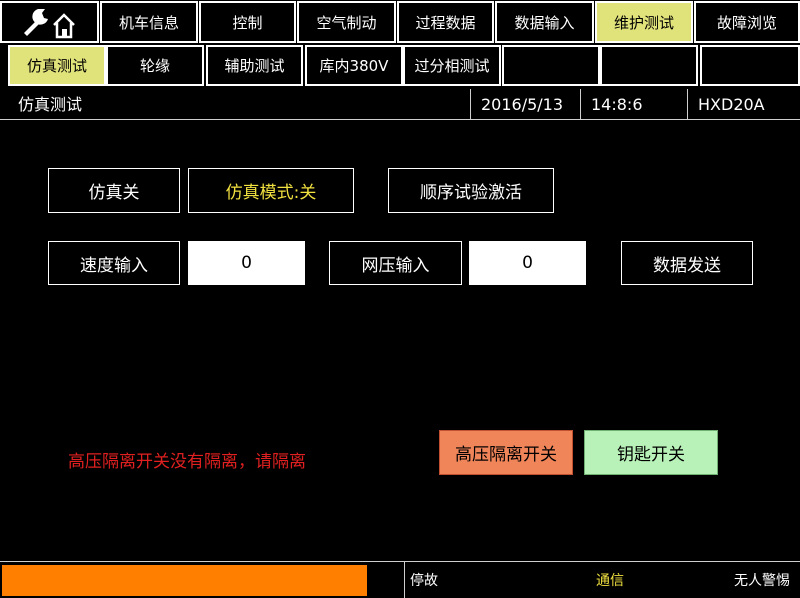 The image size is (800, 598). Describe the element at coordinates (184, 580) in the screenshot. I see `status-progress-bar` at that location.